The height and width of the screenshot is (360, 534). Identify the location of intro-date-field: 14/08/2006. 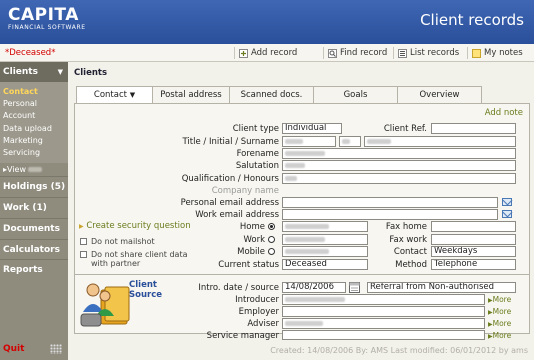
(314, 287).